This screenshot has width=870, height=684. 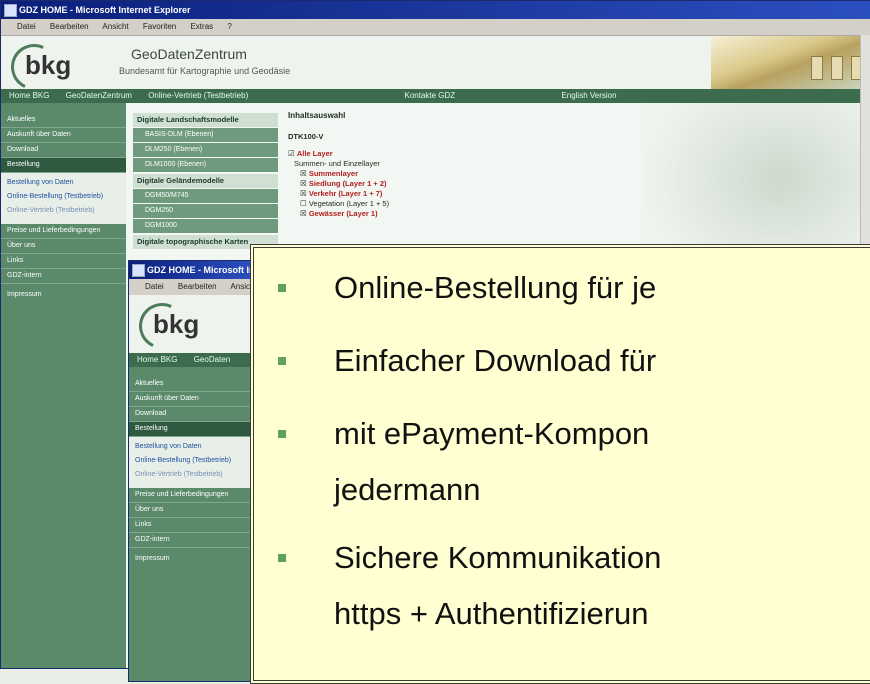 I want to click on nav-geodatenzentrum: GeoDatenZentrum, so click(x=99, y=95).